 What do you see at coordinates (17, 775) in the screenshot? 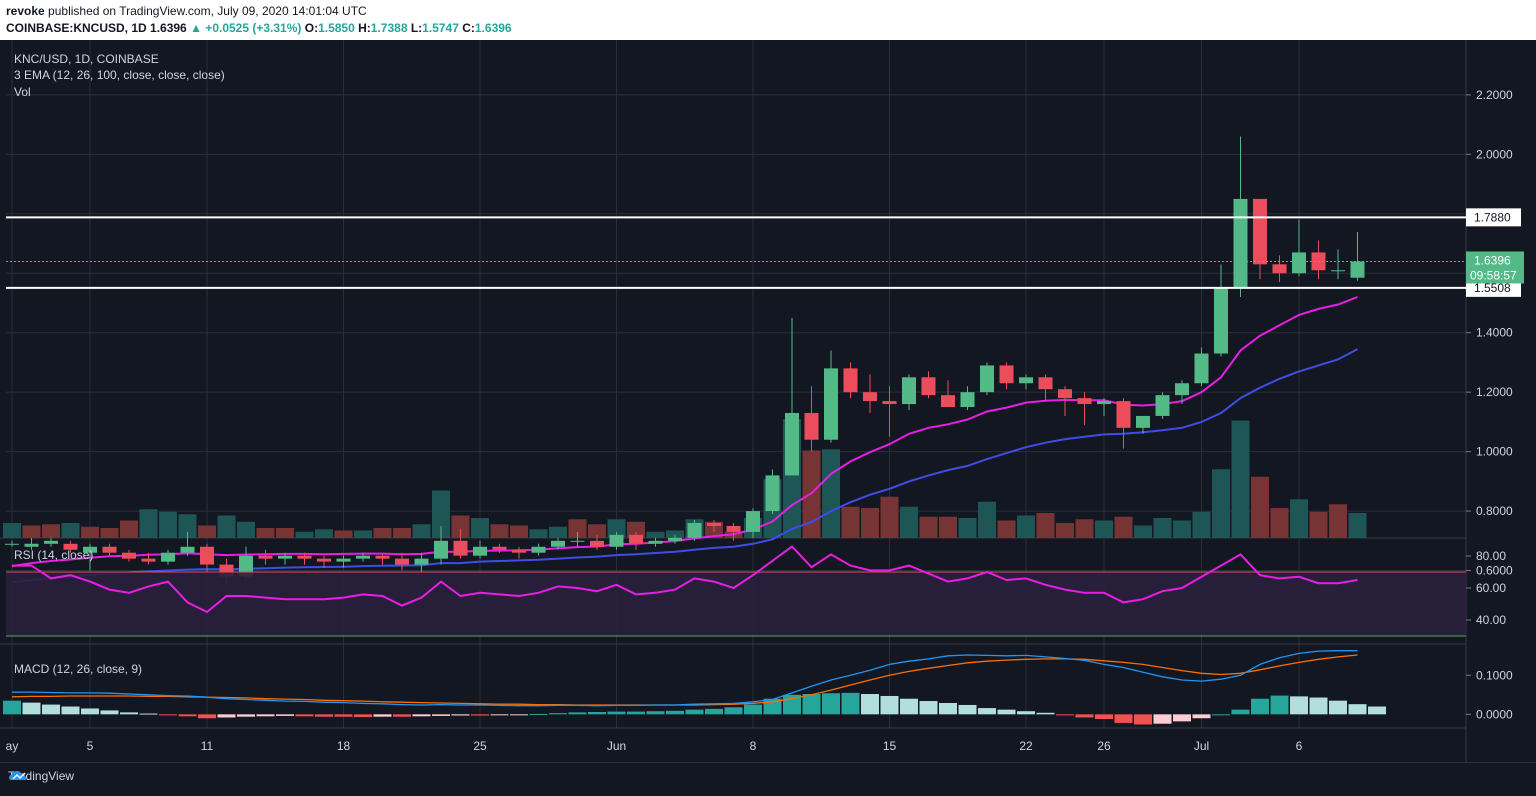
I see `tradingview-cloud-icon` at bounding box center [17, 775].